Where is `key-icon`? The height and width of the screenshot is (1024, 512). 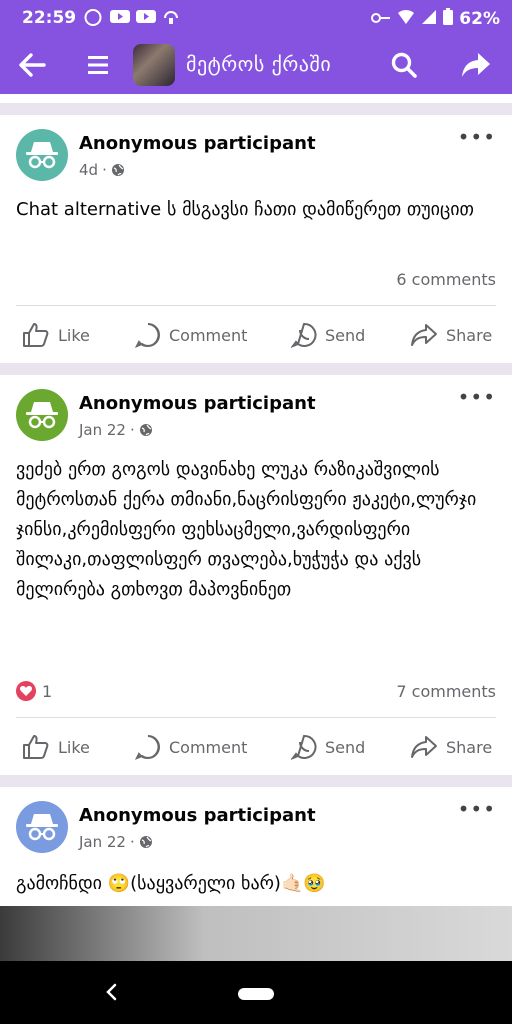
key-icon is located at coordinates (381, 19).